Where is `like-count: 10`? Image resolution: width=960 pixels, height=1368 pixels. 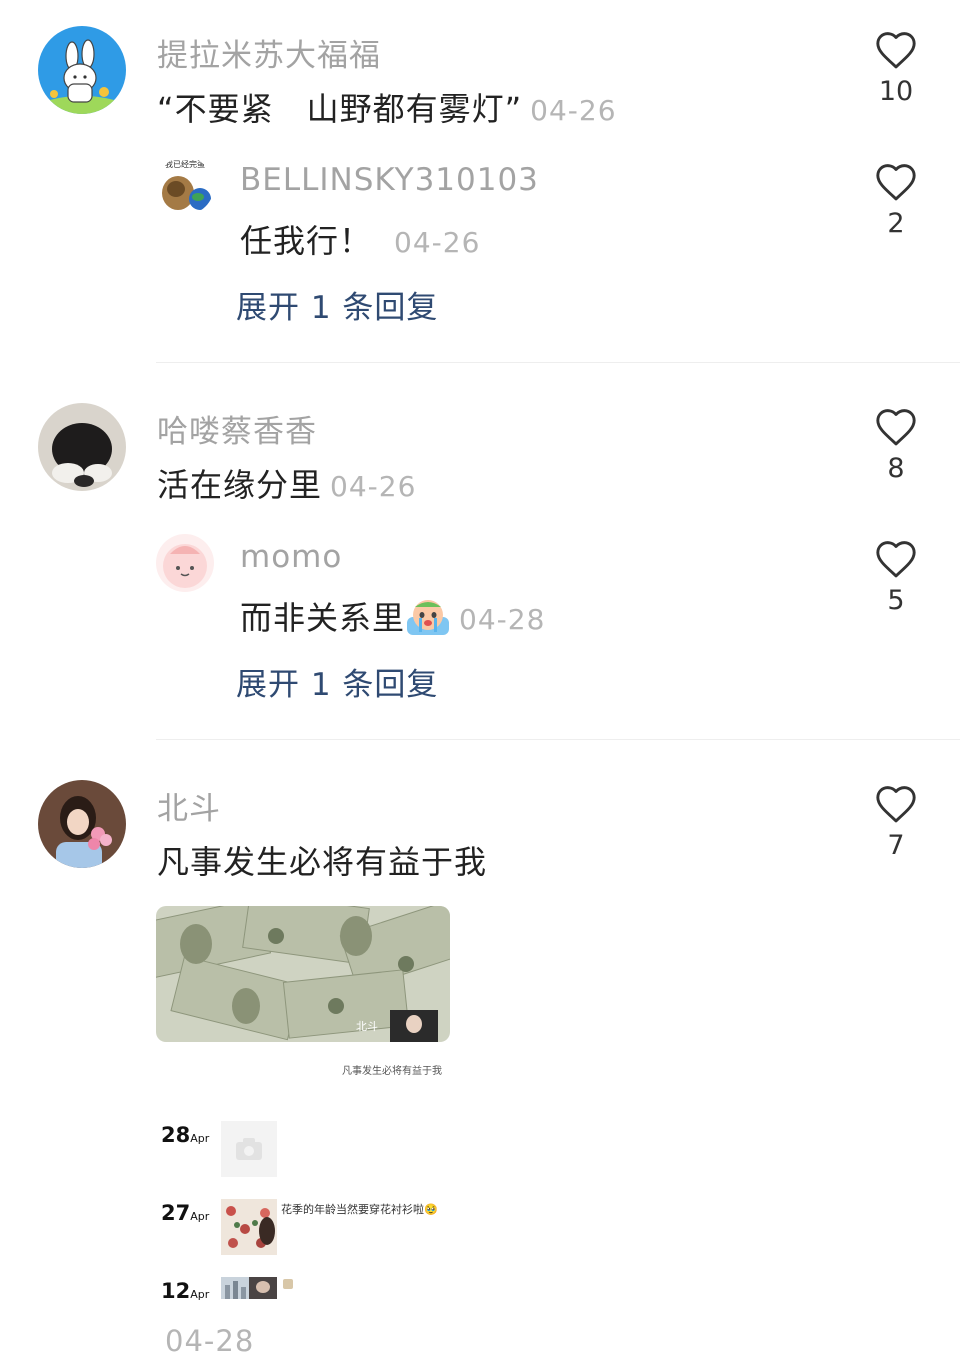
like-count: 10 is located at coordinates (896, 91).